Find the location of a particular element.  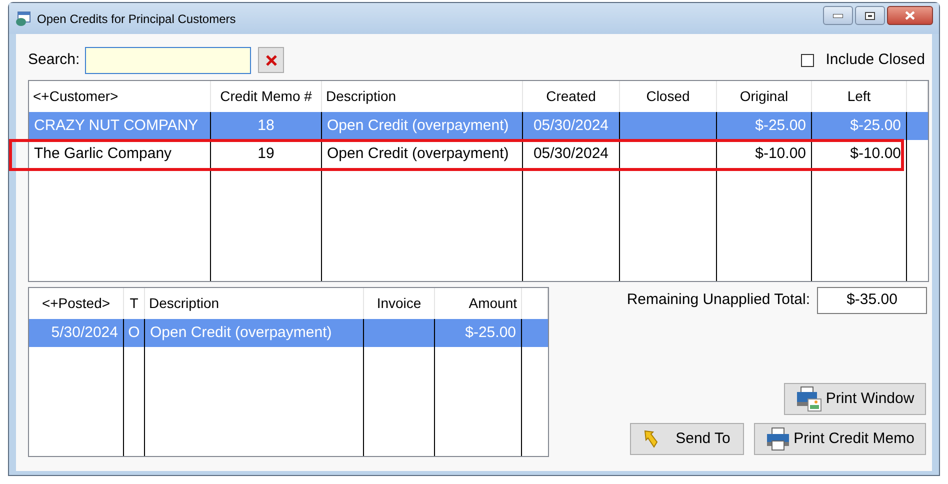

table-cell-text: CRAZY NUT COMPANY is located at coordinates (116, 126).